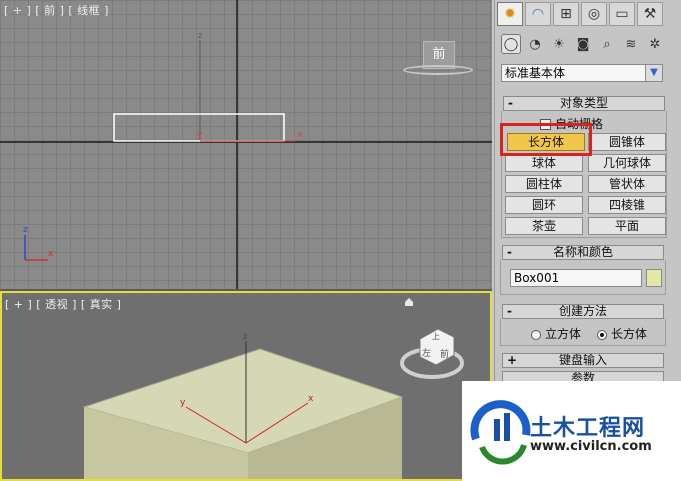 This screenshot has height=481, width=681. Describe the element at coordinates (500, 432) in the screenshot. I see `watermark-logo-icon` at that location.